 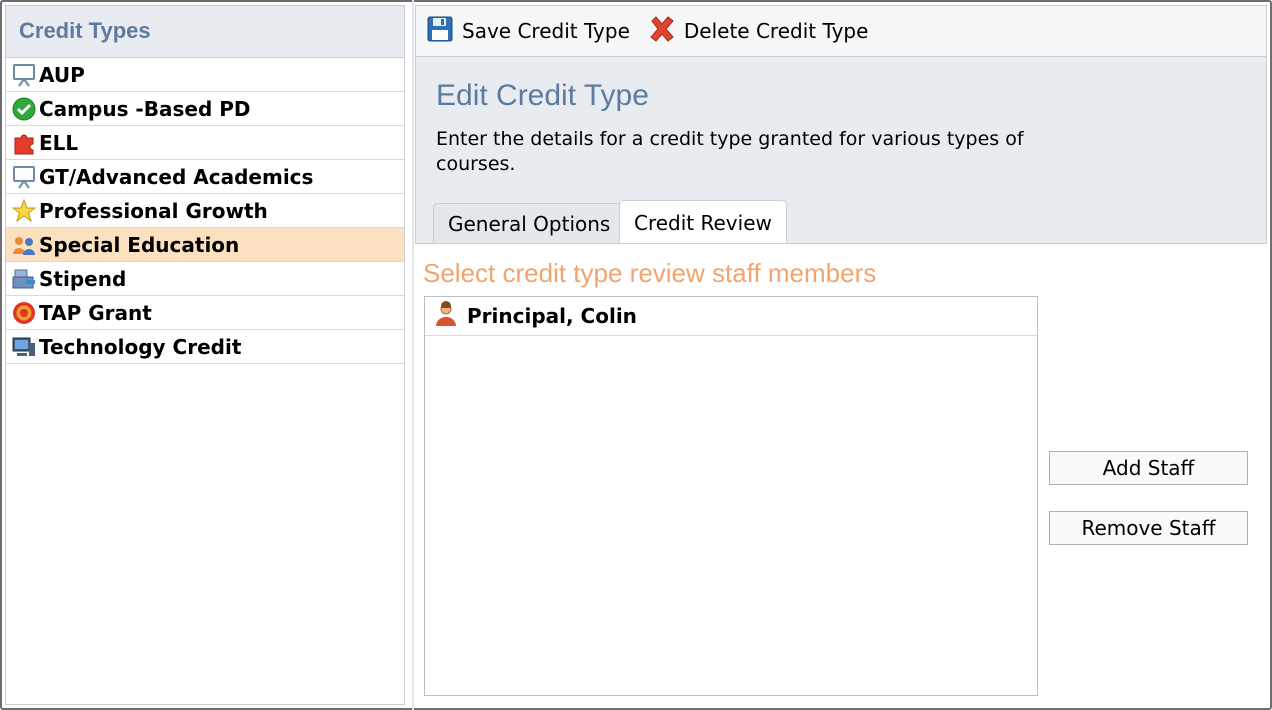 I want to click on user-icon, so click(x=446, y=316).